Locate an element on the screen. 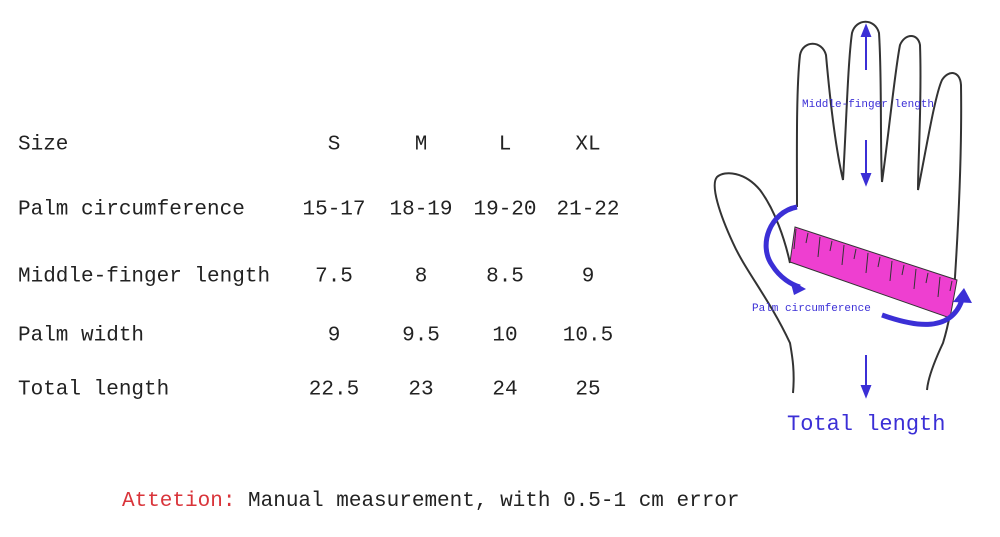 Image resolution: width=1000 pixels, height=537 pixels. middle-finger-label: Middle-finger length is located at coordinates (868, 105).